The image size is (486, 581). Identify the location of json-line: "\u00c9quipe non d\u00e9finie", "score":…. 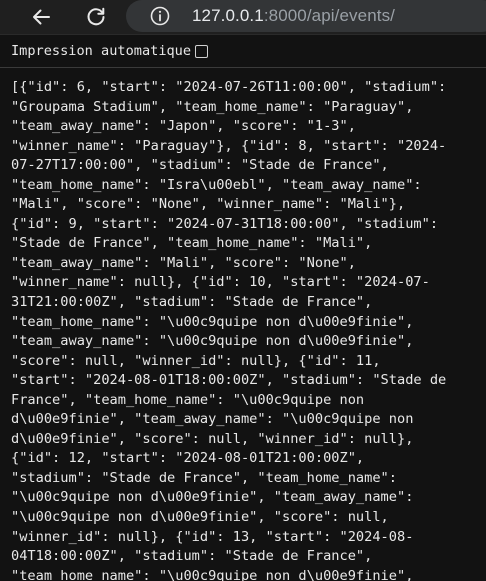
(200, 517).